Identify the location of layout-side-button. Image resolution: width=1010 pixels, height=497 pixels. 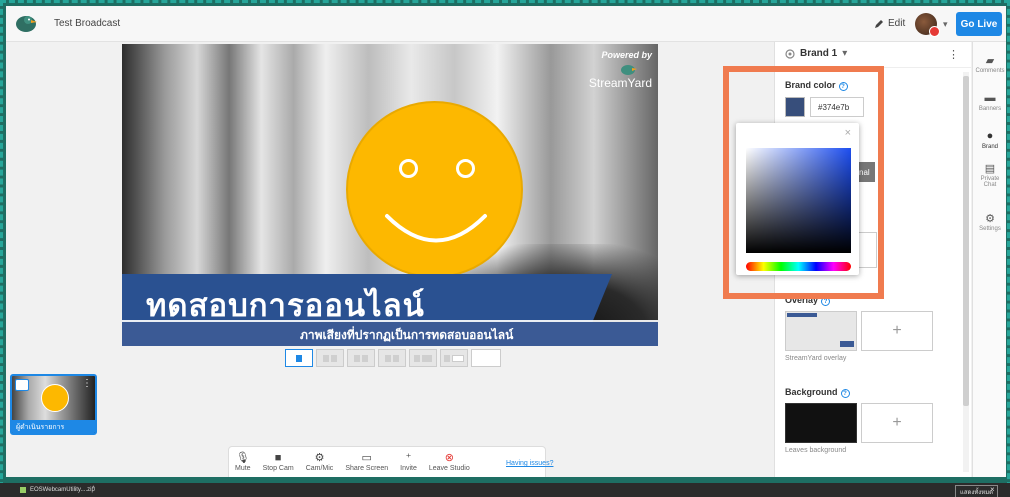
(423, 358).